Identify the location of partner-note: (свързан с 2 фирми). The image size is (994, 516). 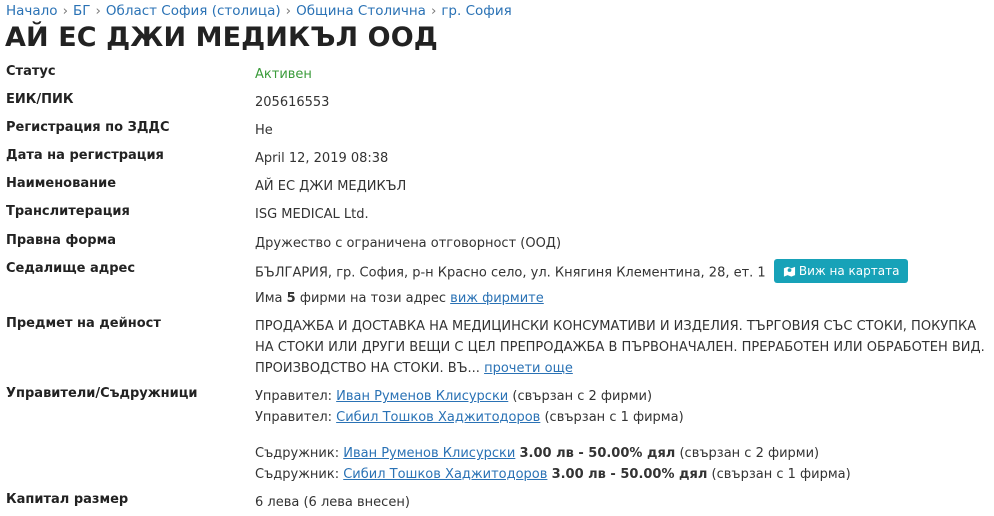
(749, 453).